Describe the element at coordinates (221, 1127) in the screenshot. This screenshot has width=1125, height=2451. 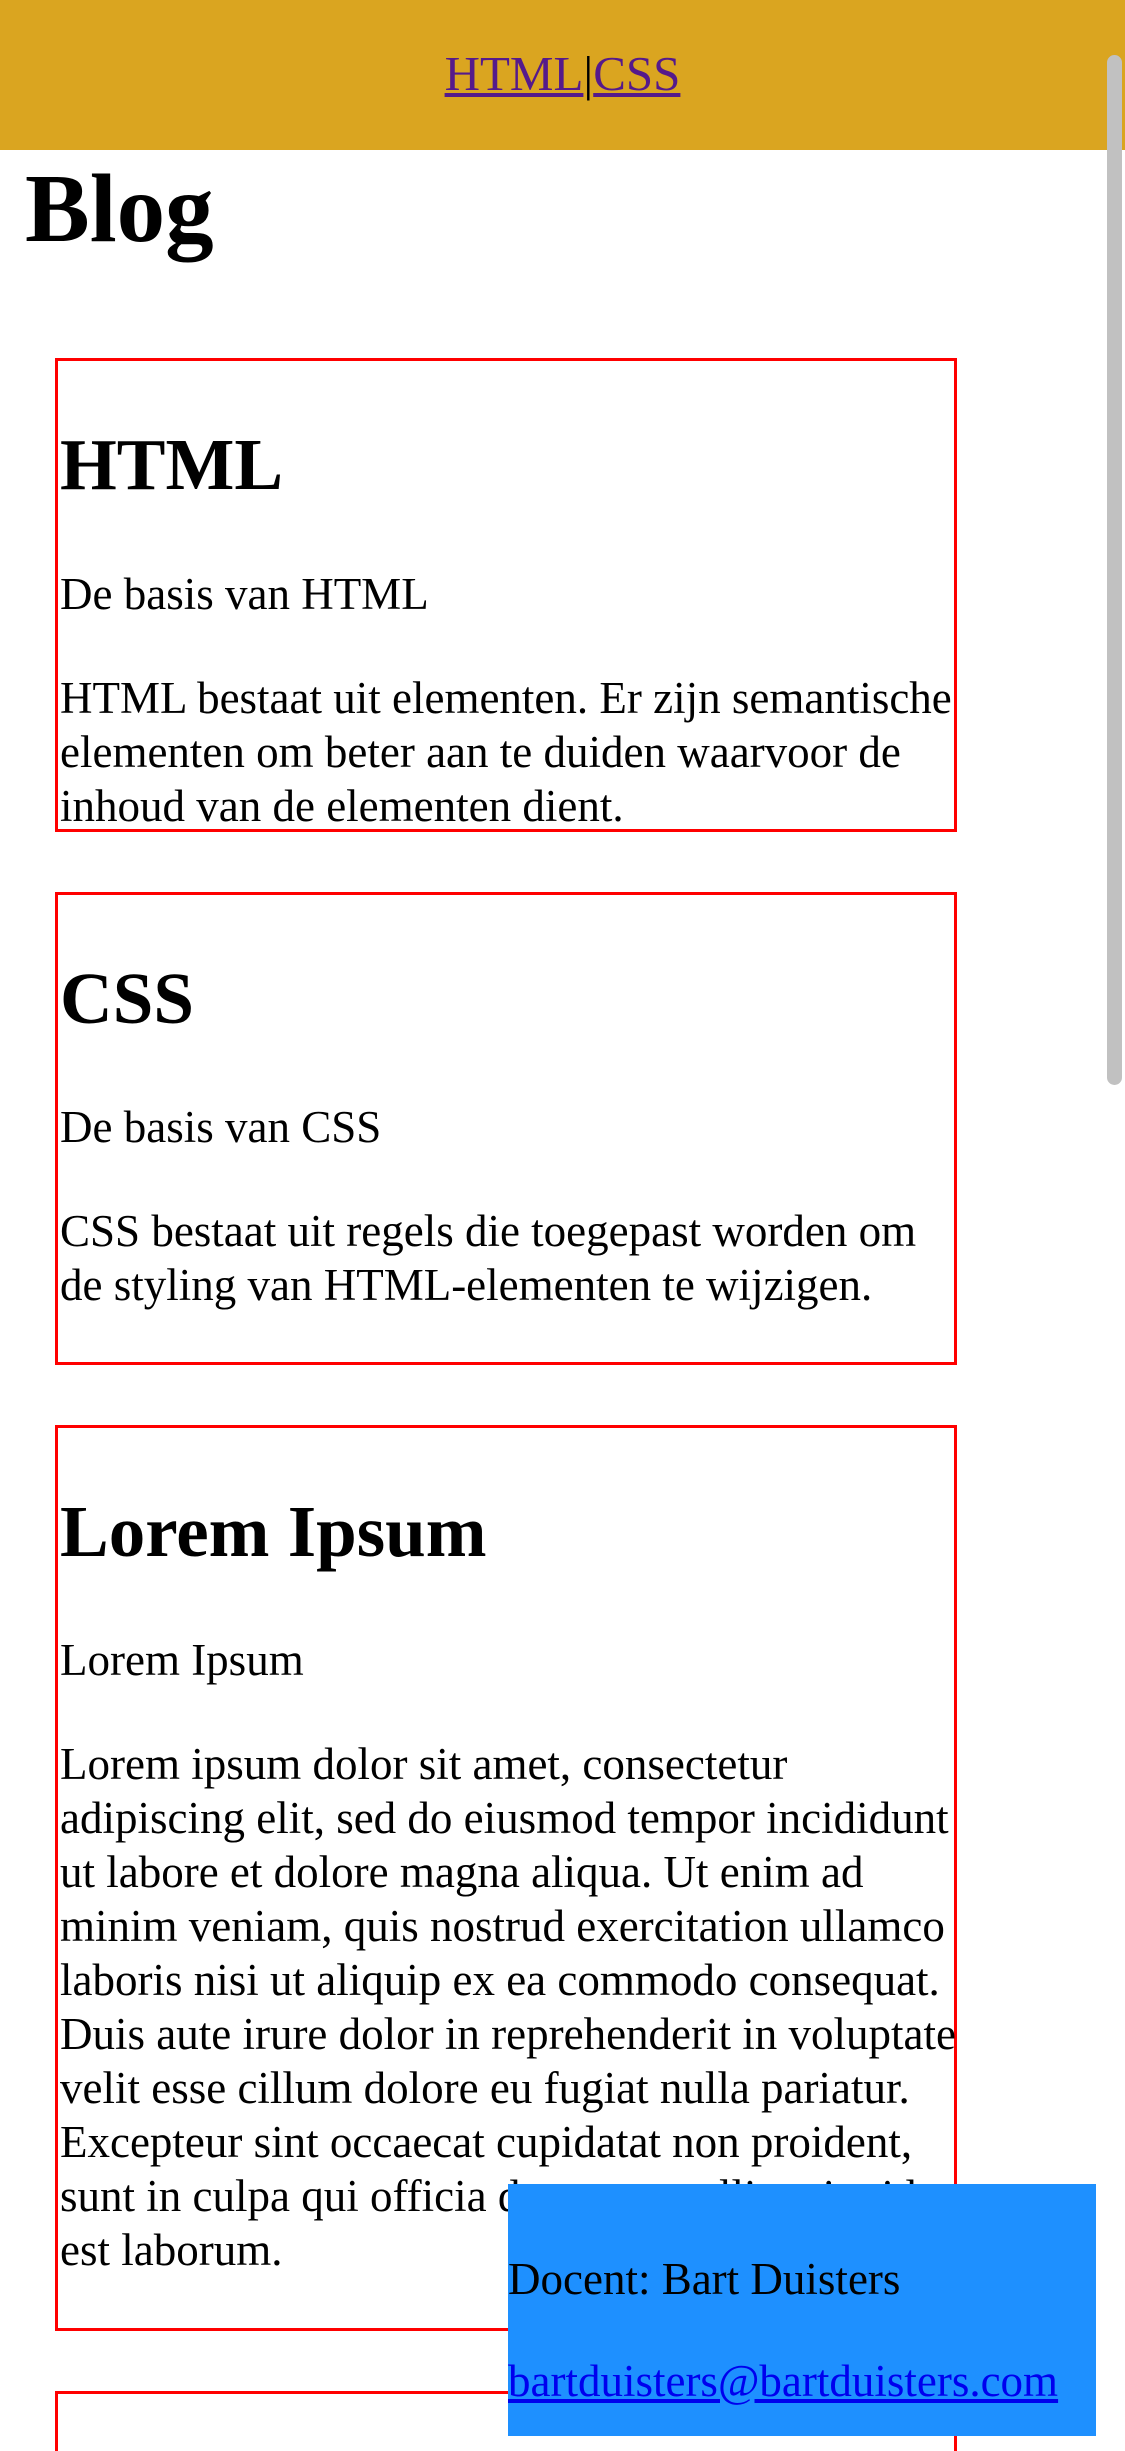
I see `article-subtitle: De basis van CSS` at that location.